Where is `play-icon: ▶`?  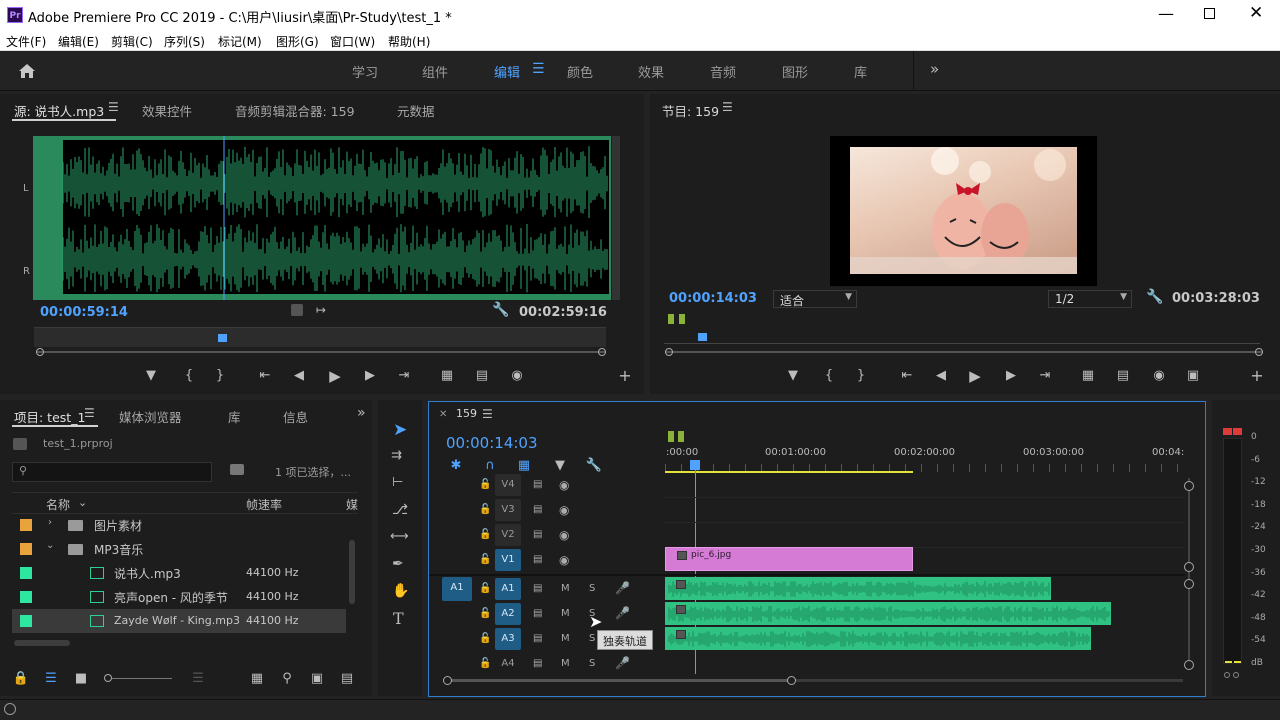 play-icon: ▶ is located at coordinates (335, 376).